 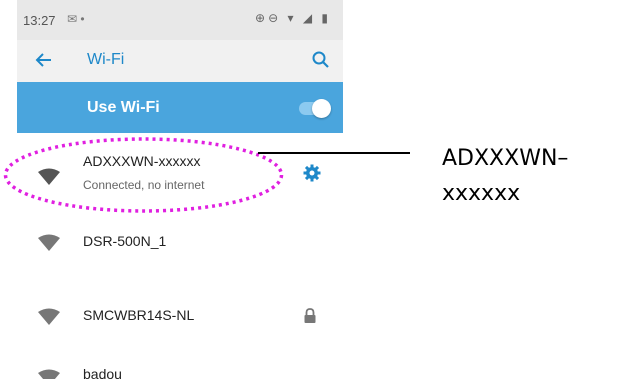 What do you see at coordinates (321, 60) in the screenshot?
I see `search-icon` at bounding box center [321, 60].